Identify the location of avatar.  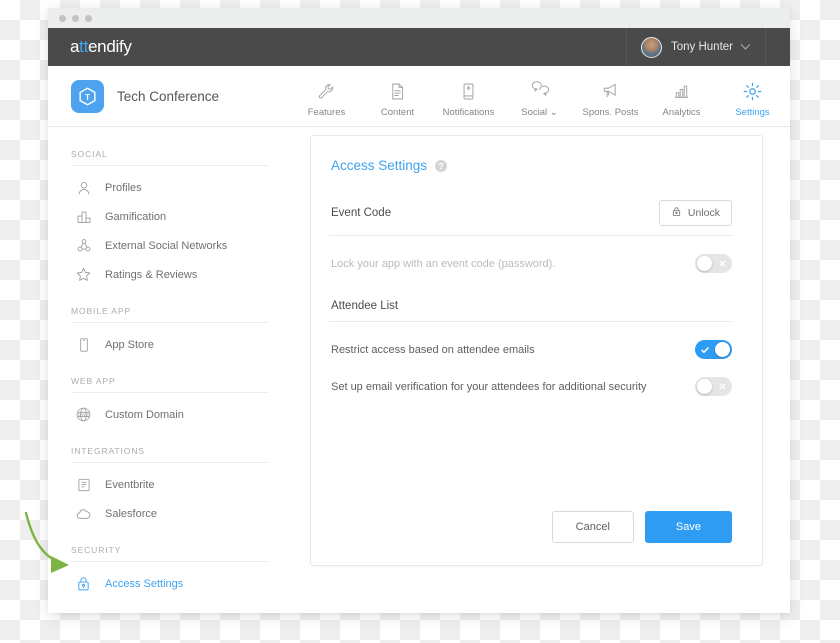
(651, 47).